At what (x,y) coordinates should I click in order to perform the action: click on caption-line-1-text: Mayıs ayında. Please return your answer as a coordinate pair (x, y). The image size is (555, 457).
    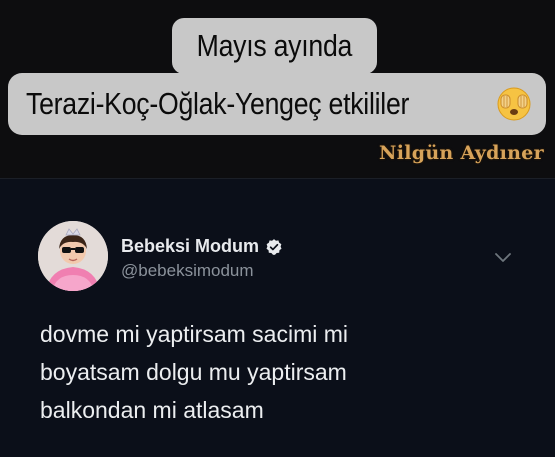
    Looking at the image, I should click on (274, 45).